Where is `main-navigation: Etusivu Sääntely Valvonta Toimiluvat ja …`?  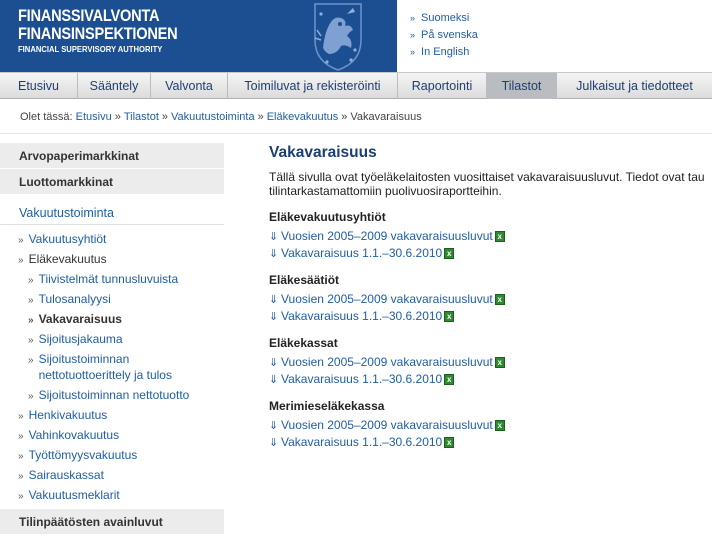
main-navigation: Etusivu Sääntely Valvonta Toimiluvat ja … is located at coordinates (356, 85).